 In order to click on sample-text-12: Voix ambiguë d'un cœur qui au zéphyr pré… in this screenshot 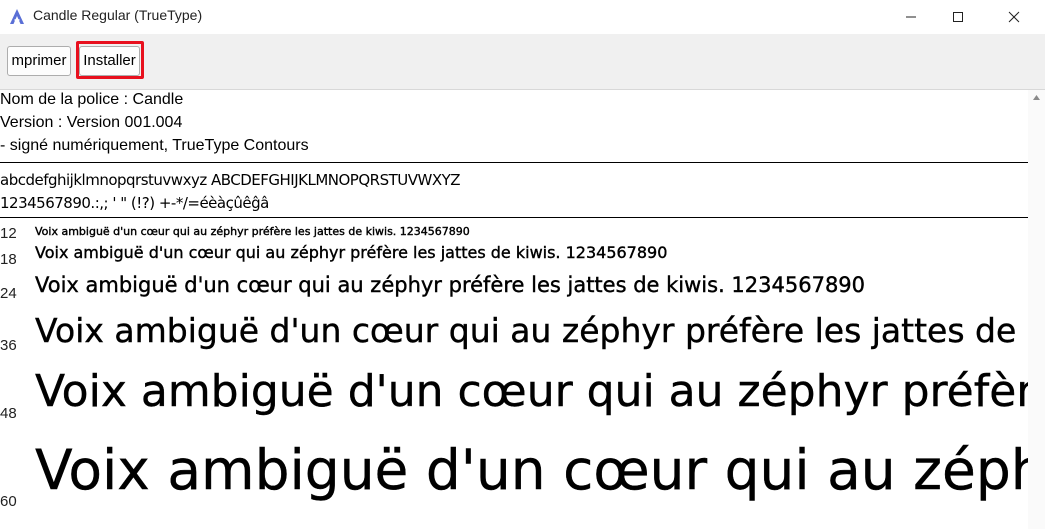, I will do `click(252, 231)`.